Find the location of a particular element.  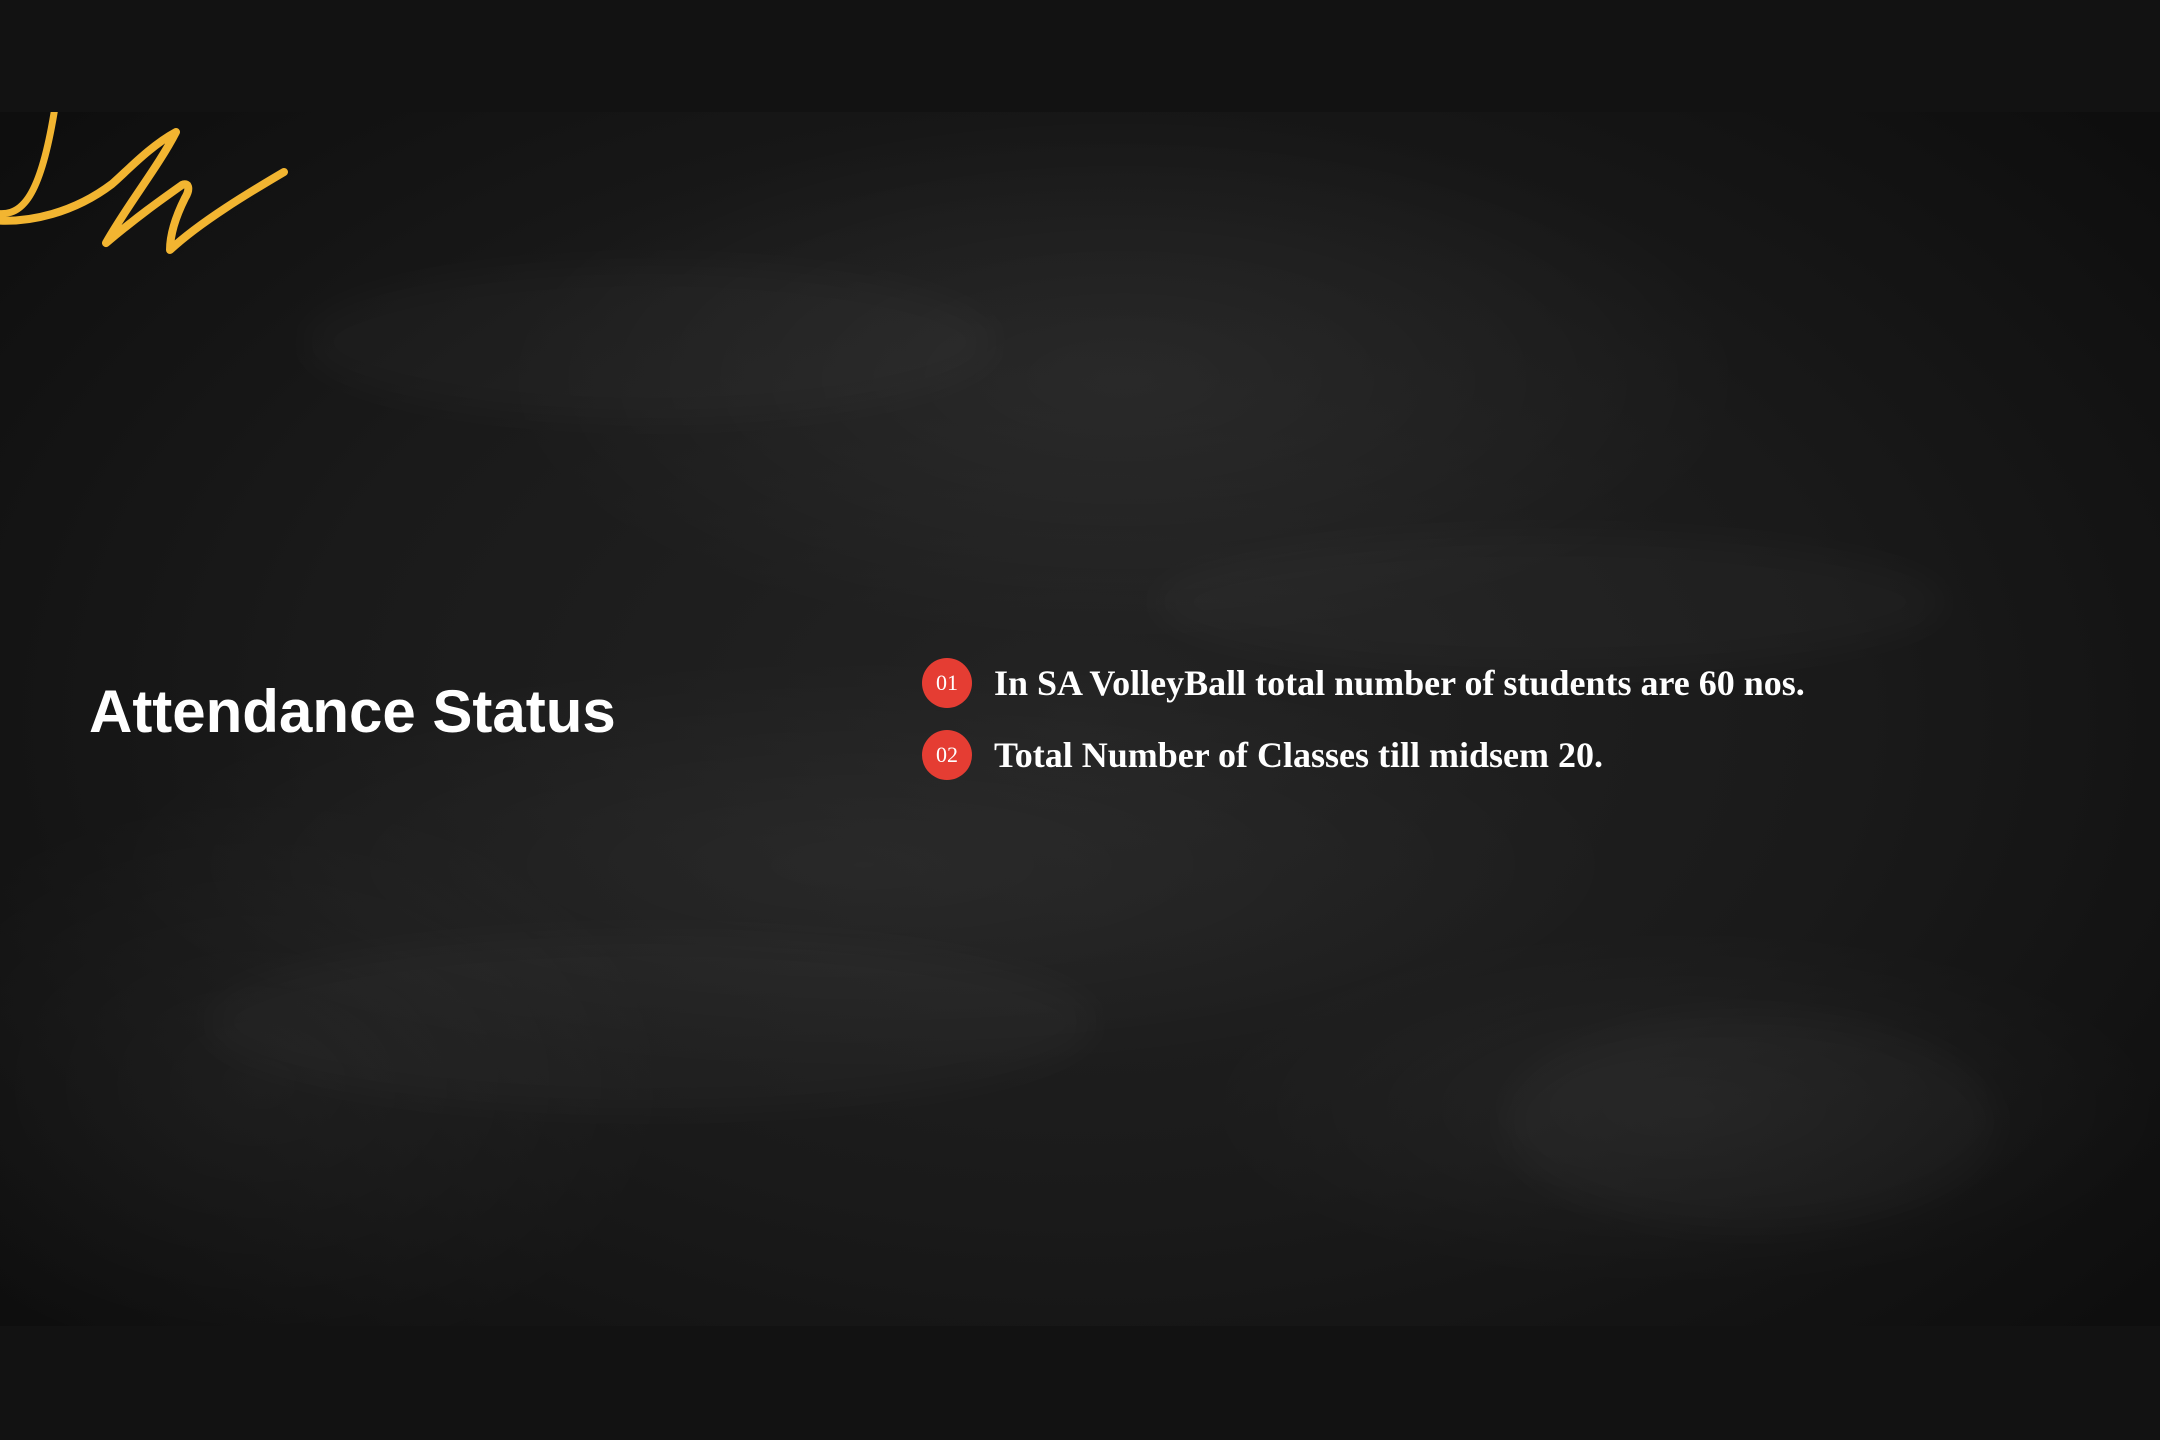

point-text: Total Number of Classes till midsem 20. is located at coordinates (1299, 755).